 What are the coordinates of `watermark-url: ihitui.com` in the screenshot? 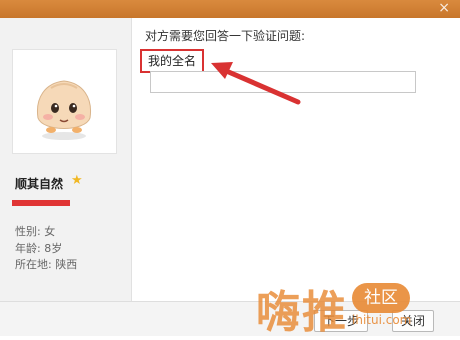 It's located at (382, 320).